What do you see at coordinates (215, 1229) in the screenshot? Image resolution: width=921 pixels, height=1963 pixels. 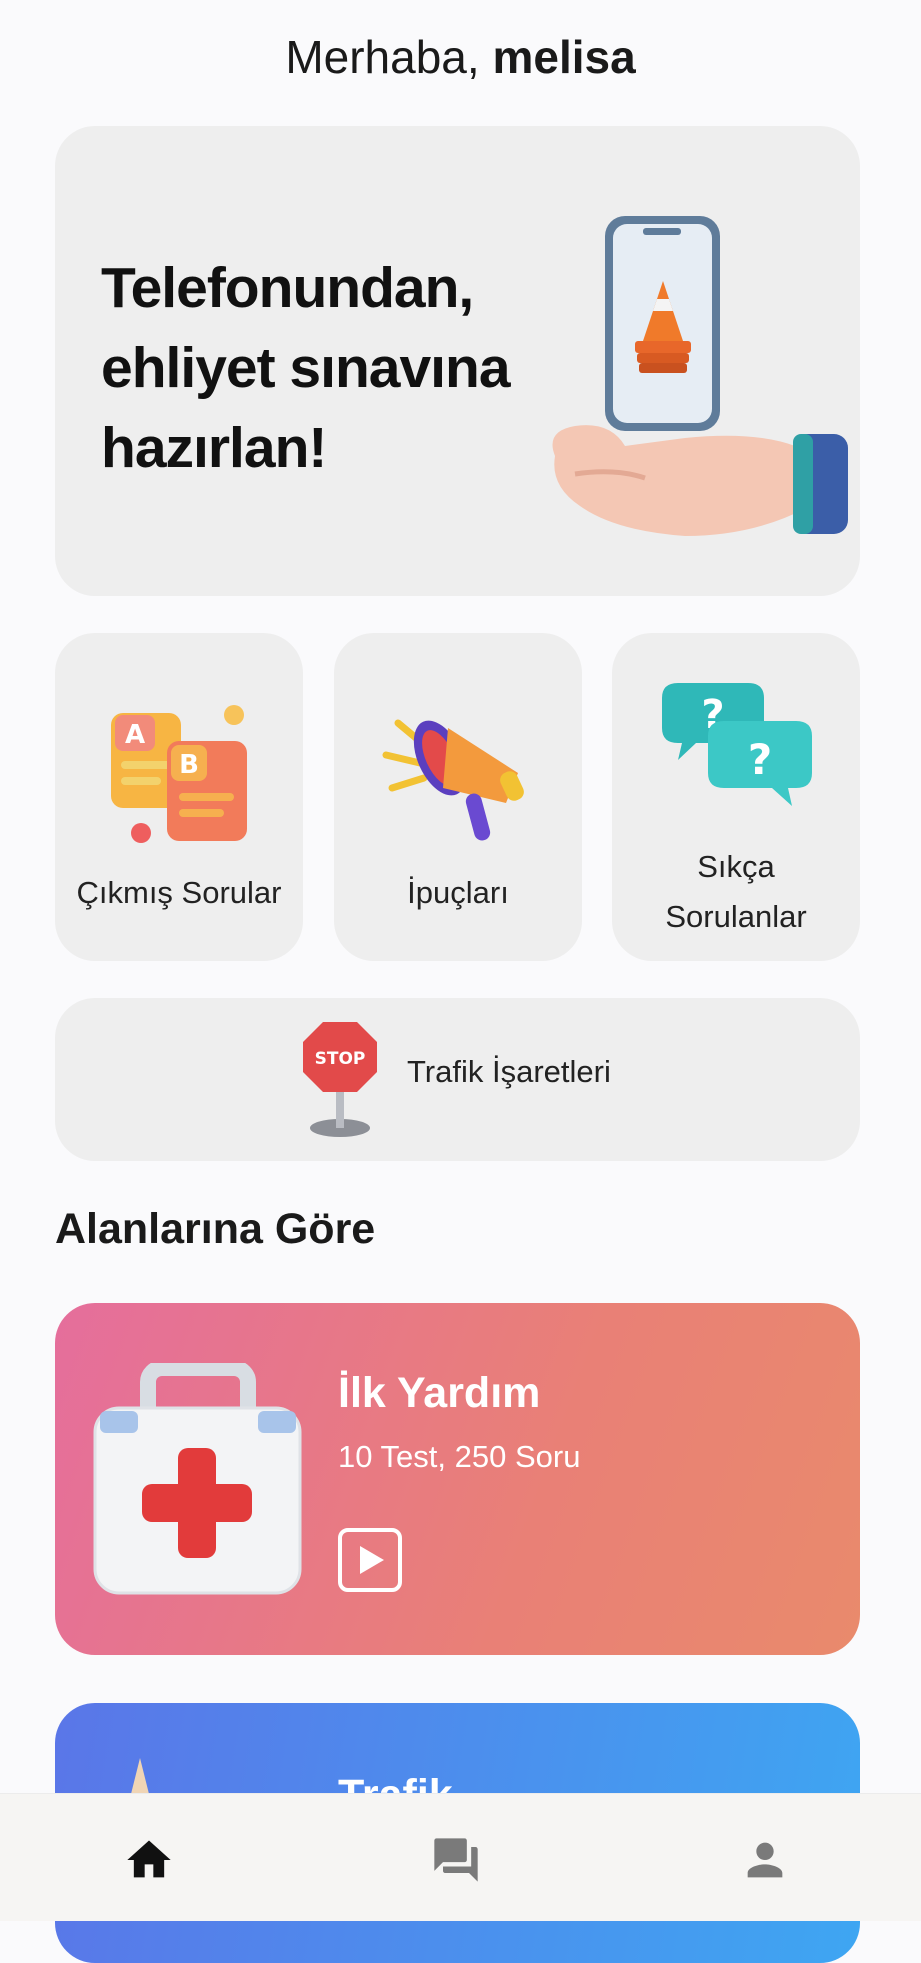 I see `section-title: Alanlarına Göre` at bounding box center [215, 1229].